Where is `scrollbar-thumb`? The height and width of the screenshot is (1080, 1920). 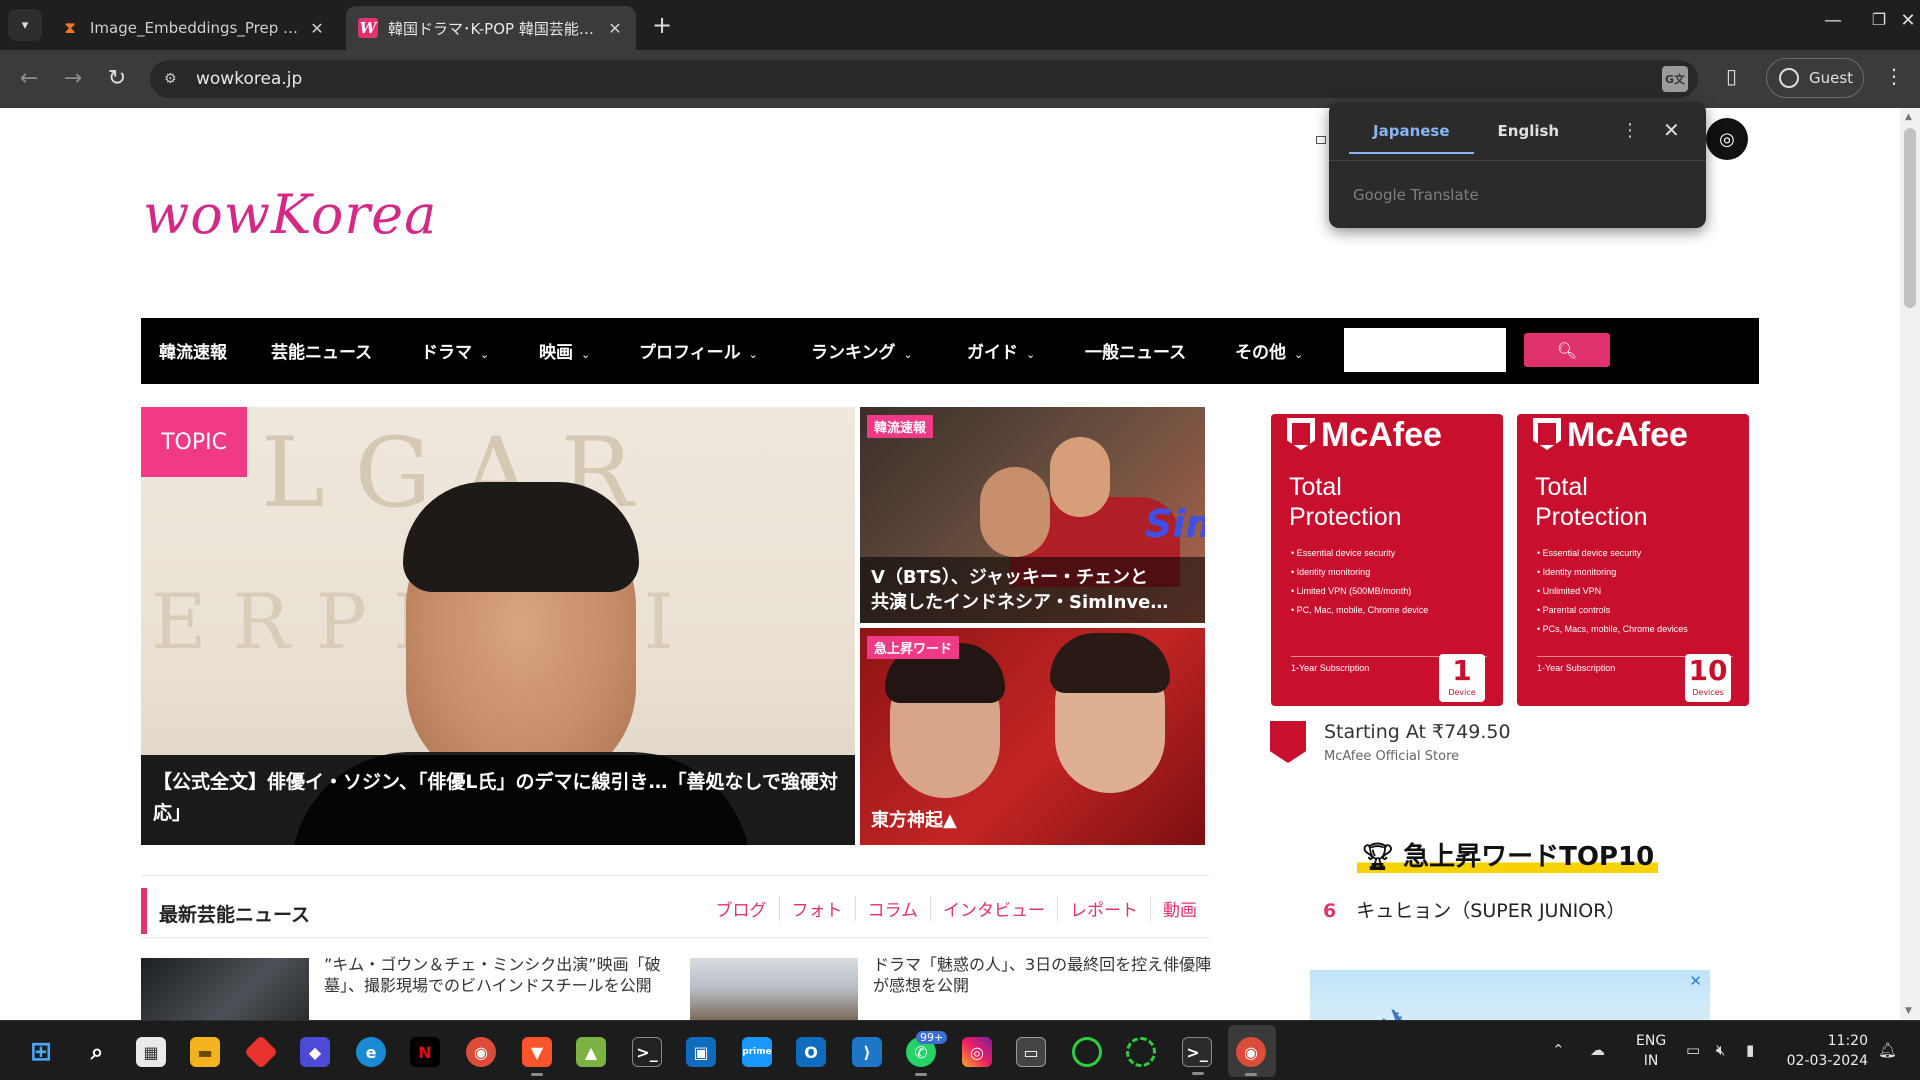
scrollbar-thumb is located at coordinates (1910, 218).